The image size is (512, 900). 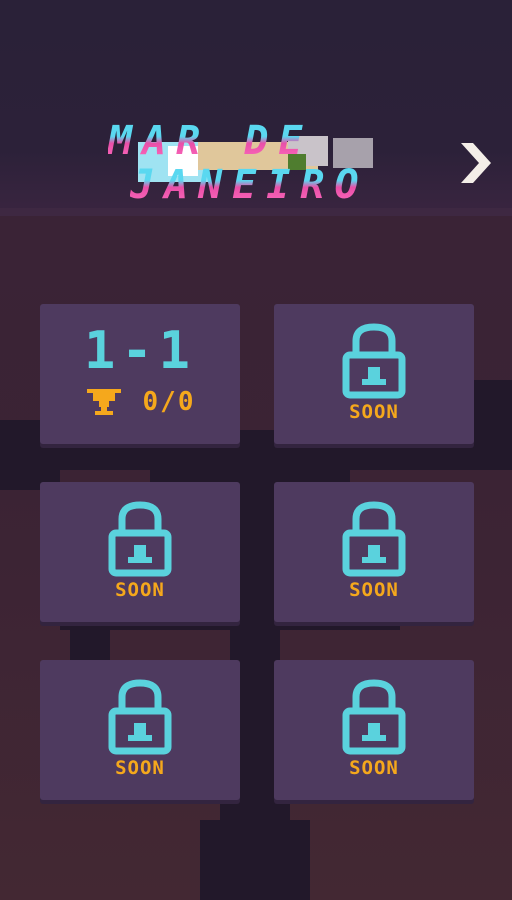 I want to click on level-tile-1-1: 1-1 0/0, so click(x=140, y=374).